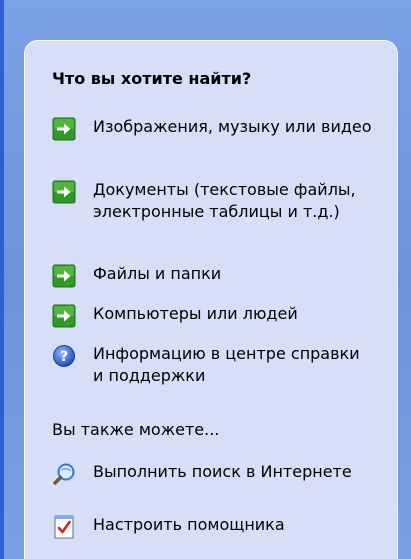 The height and width of the screenshot is (559, 411). I want to click on internet-search-icon, so click(64, 474).